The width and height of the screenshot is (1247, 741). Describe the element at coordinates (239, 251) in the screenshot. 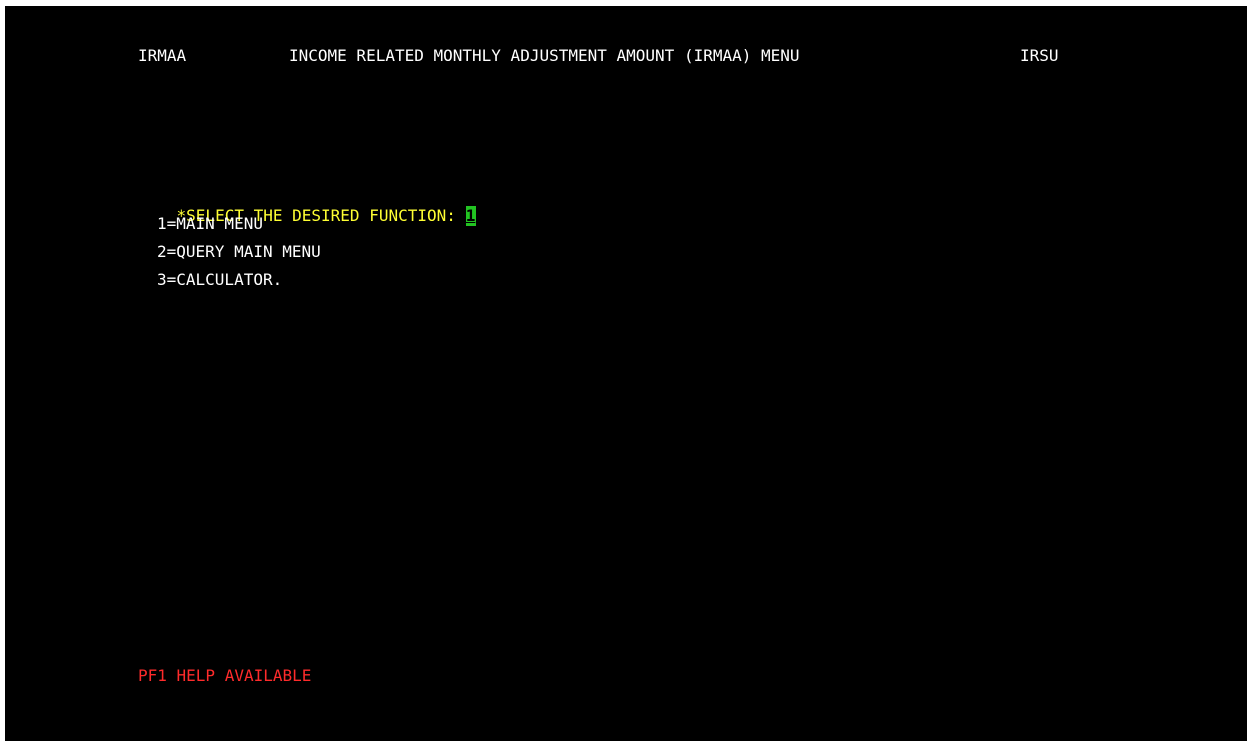

I see `menu-option-query-main-menu: 2=QUERY MAIN MENU` at that location.